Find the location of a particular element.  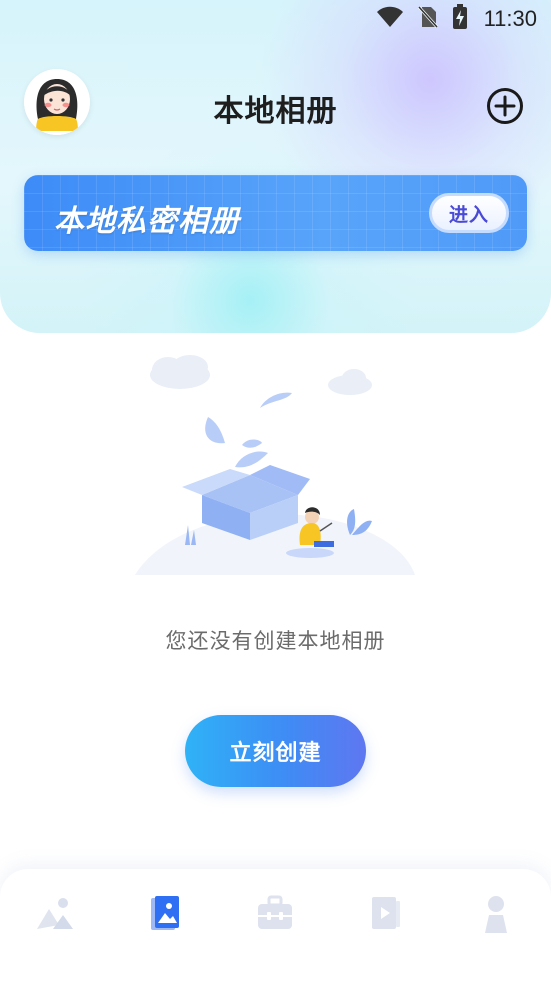

video-icon is located at coordinates (385, 913).